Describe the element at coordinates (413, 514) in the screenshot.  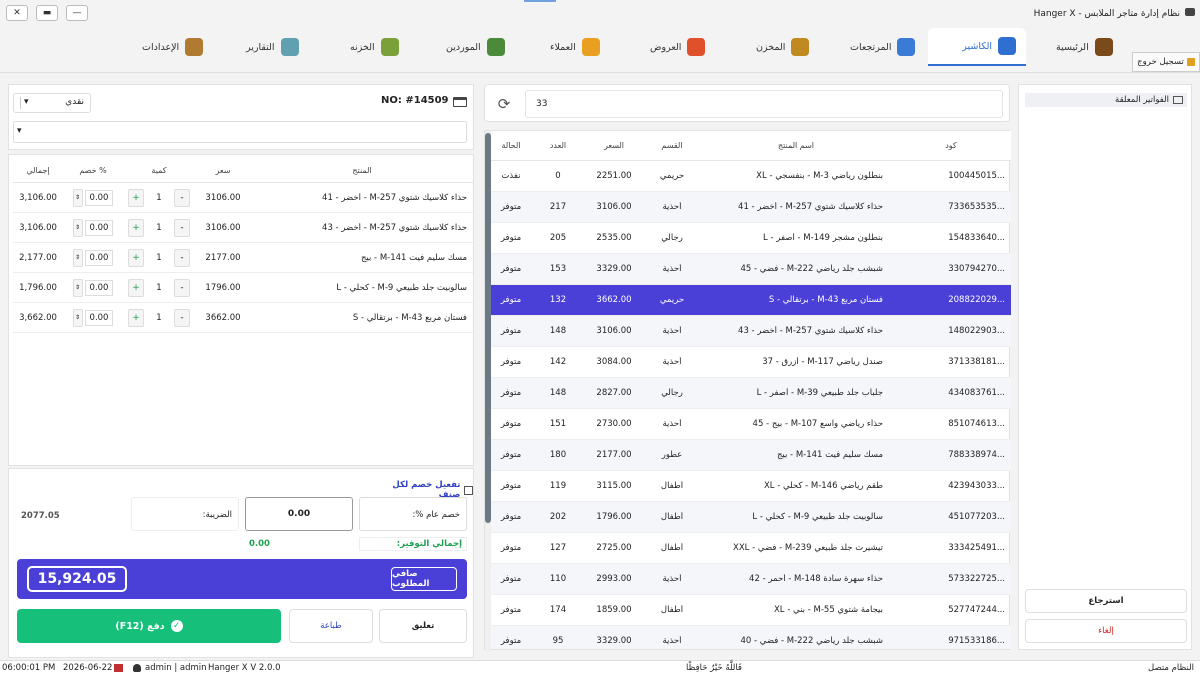
I see `general-discount-field: خصم عام %:` at that location.